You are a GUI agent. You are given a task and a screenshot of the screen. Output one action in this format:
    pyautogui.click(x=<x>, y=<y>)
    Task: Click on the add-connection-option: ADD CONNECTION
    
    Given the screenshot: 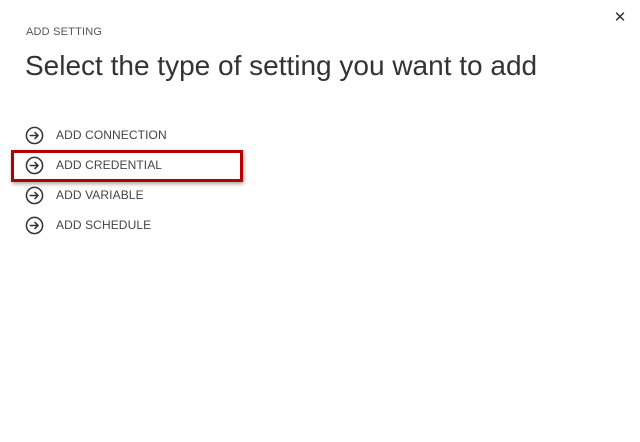 What is the action you would take?
    pyautogui.click(x=175, y=135)
    